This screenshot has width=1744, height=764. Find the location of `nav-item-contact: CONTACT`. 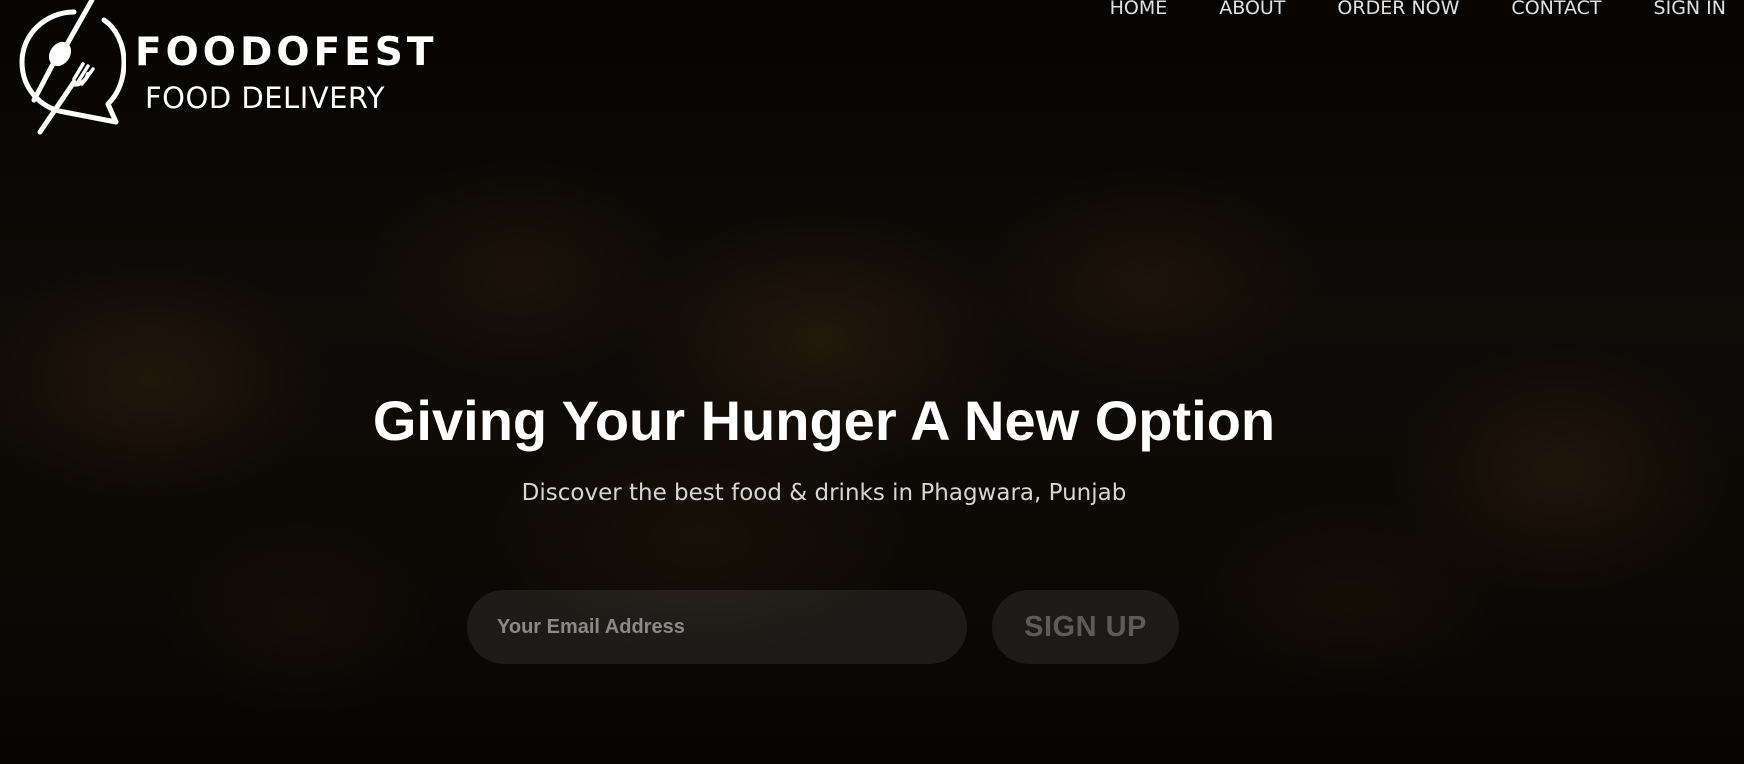

nav-item-contact: CONTACT is located at coordinates (1556, 9).